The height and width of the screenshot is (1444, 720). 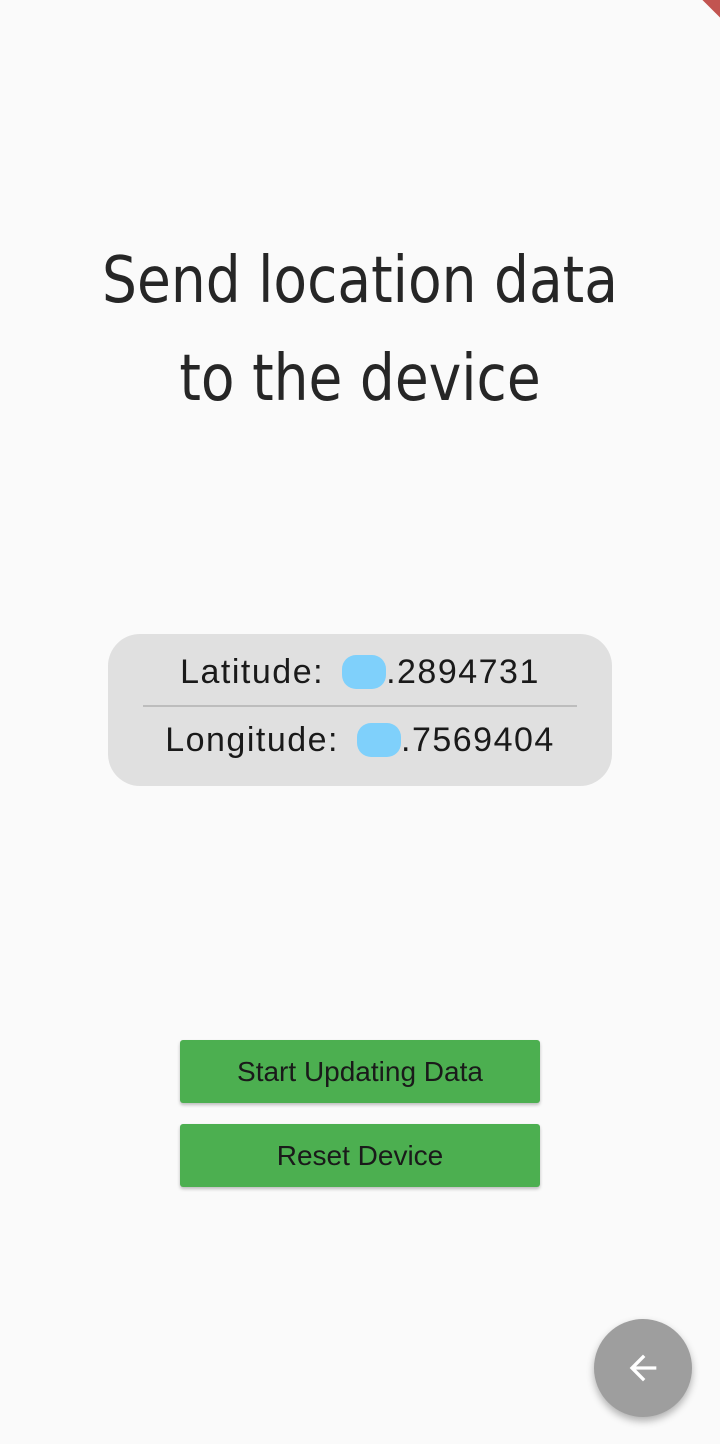 What do you see at coordinates (478, 739) in the screenshot?
I see `longitude-value: .7569404` at bounding box center [478, 739].